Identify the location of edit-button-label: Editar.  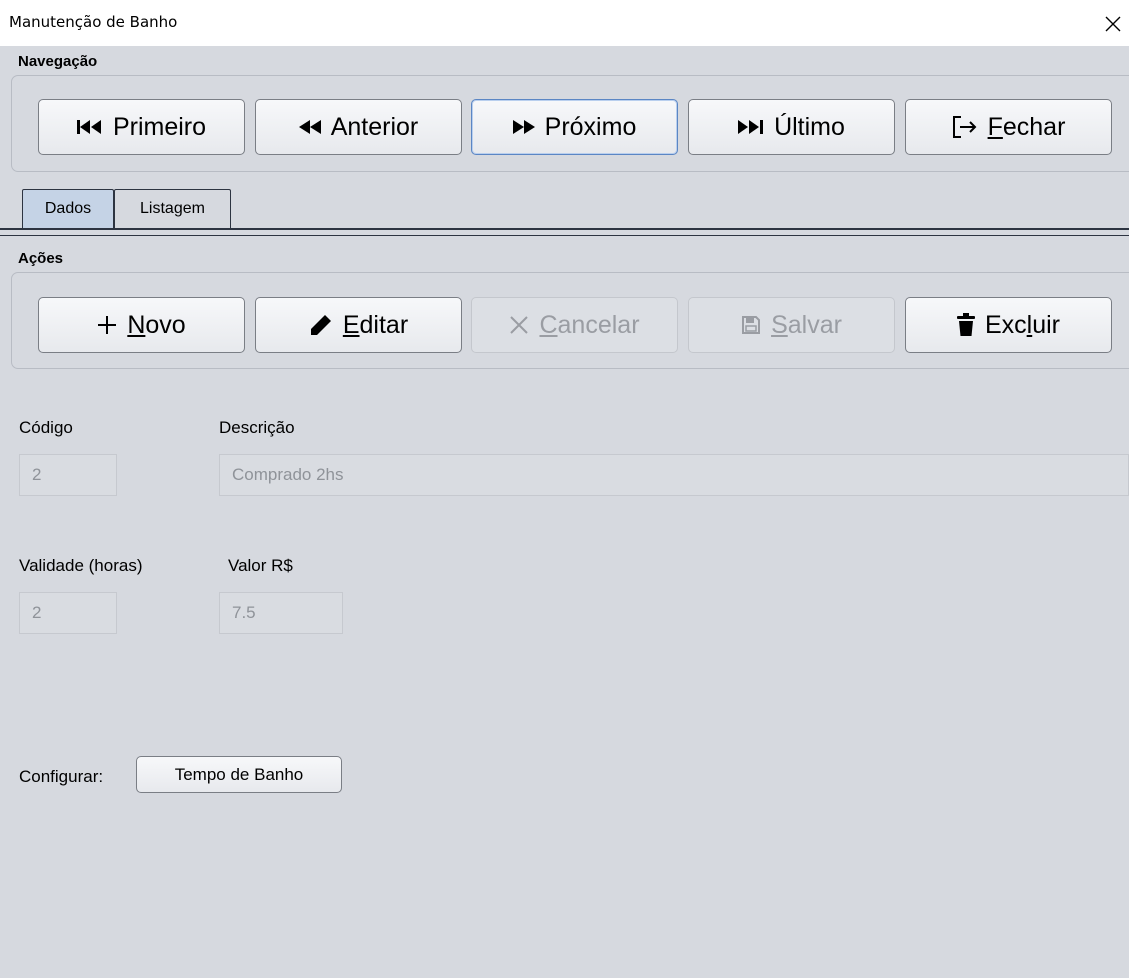
(375, 324).